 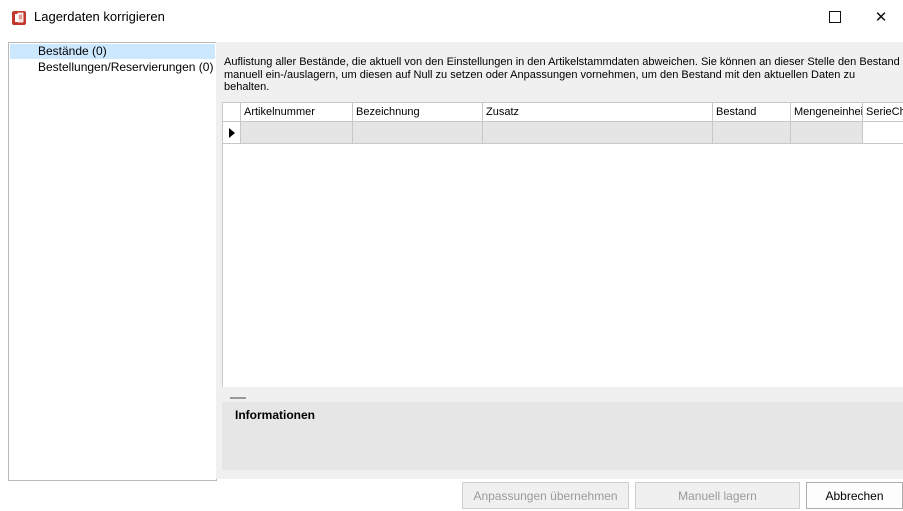 What do you see at coordinates (827, 112) in the screenshot?
I see `column-header-mengeneinheit: Mengeneinheit` at bounding box center [827, 112].